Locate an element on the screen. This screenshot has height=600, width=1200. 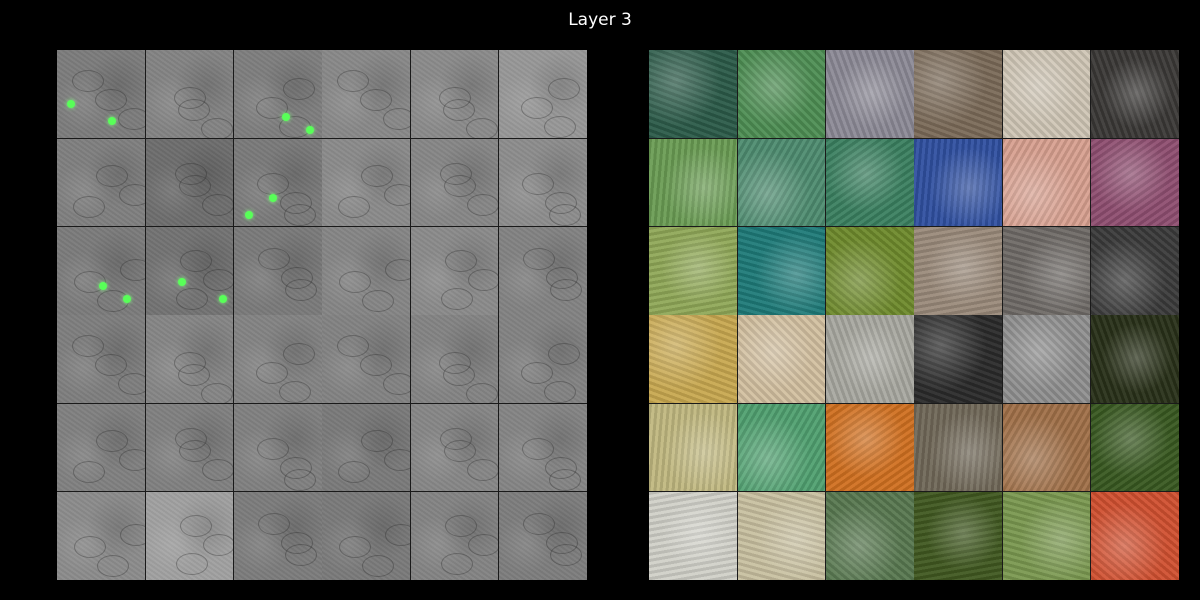
deconv-group-top-left is located at coordinates (189, 182).